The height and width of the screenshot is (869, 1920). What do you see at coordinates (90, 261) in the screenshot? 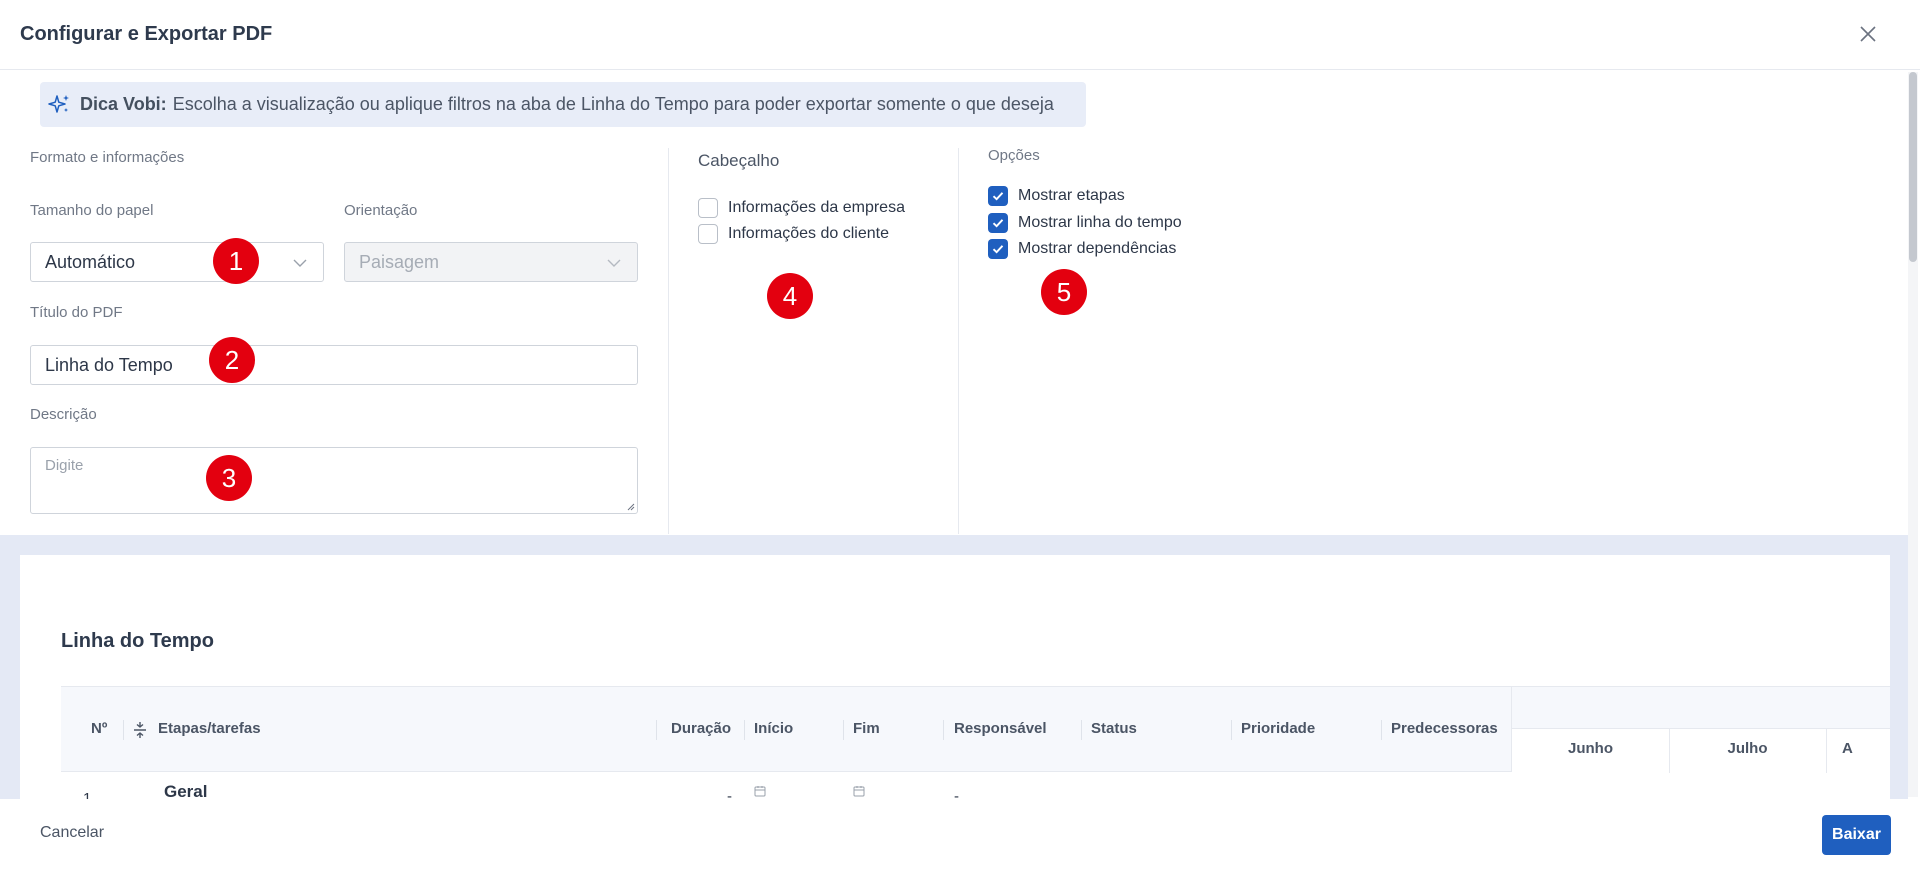
I see `paper-size-value: Automático` at bounding box center [90, 261].